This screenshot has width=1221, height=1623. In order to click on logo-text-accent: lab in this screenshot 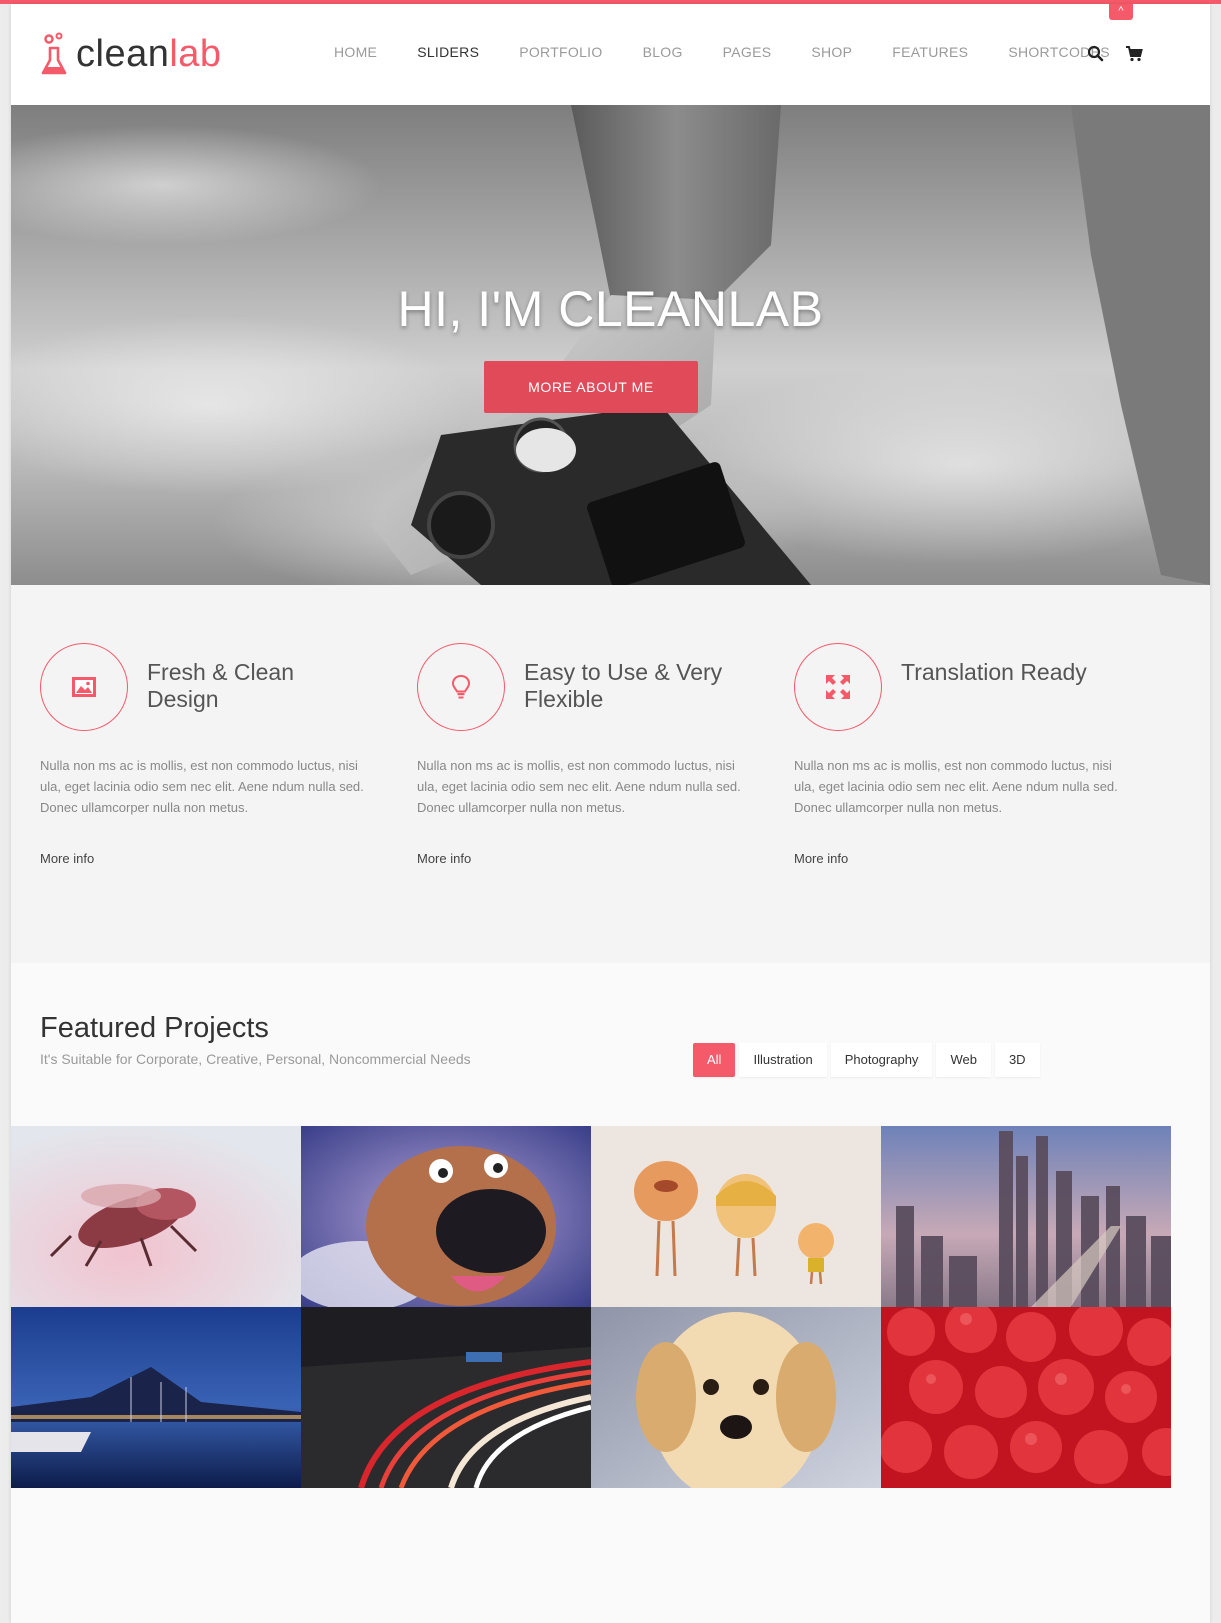, I will do `click(195, 53)`.